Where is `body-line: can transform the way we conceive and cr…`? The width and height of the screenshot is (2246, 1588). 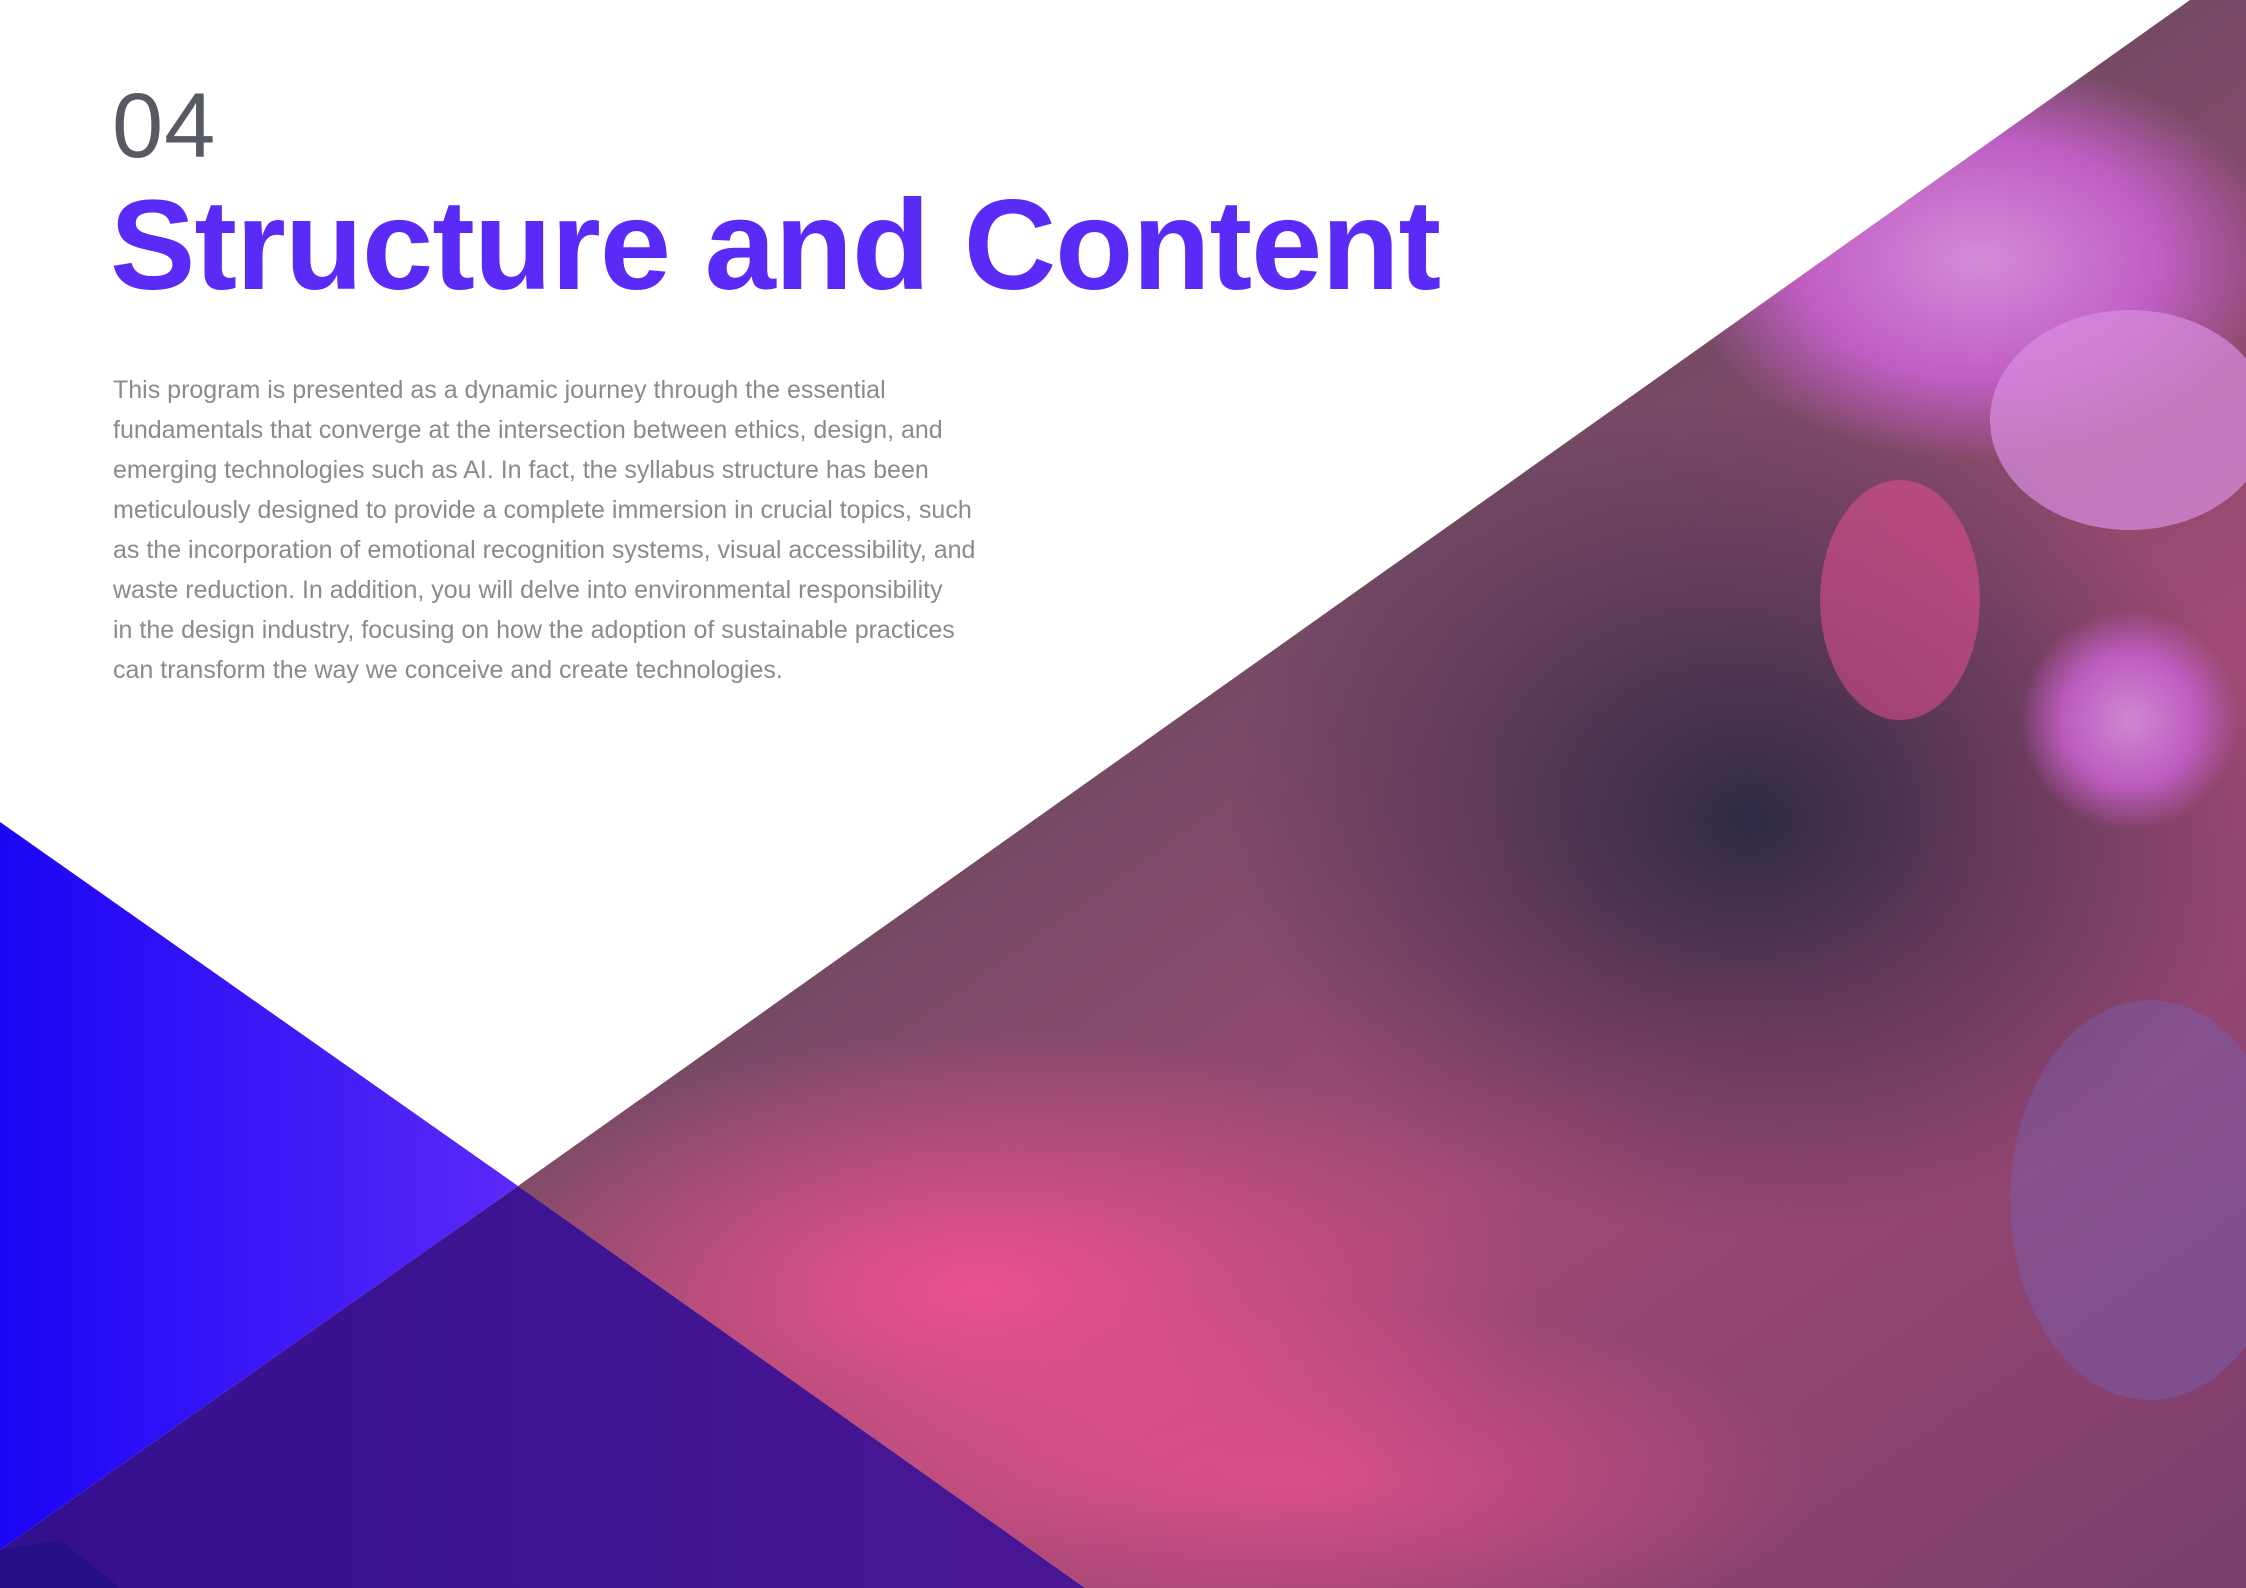
body-line: can transform the way we conceive and cr… is located at coordinates (448, 670).